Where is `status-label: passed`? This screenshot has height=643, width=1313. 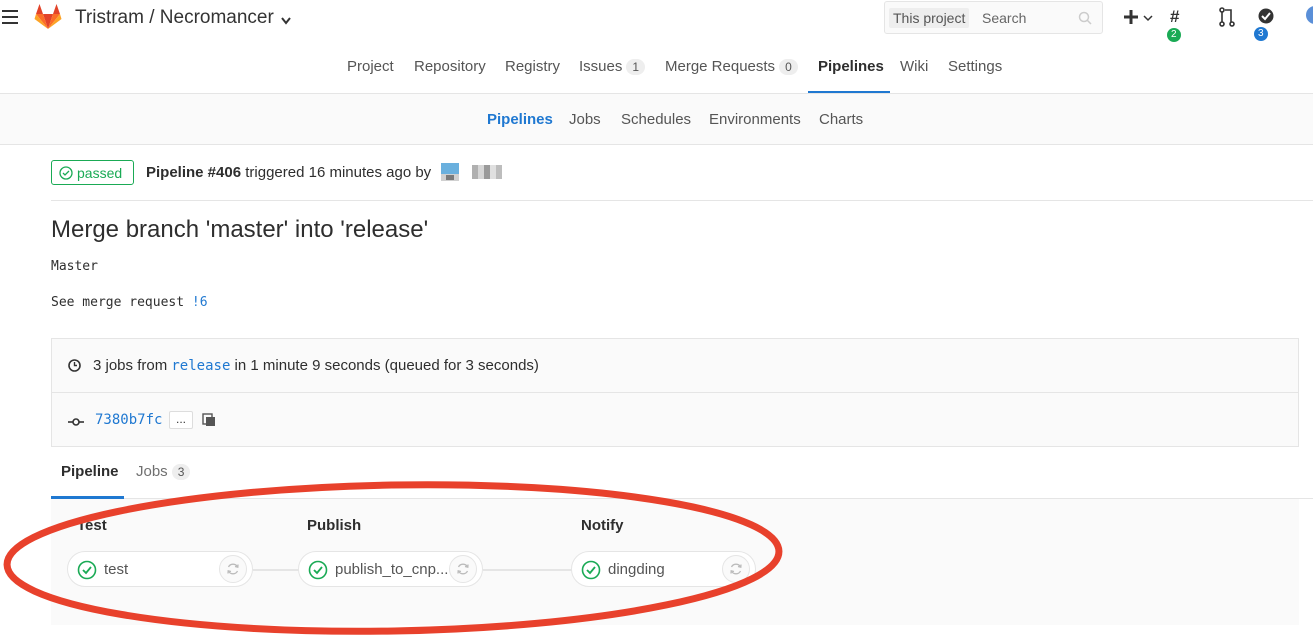
status-label: passed is located at coordinates (100, 173).